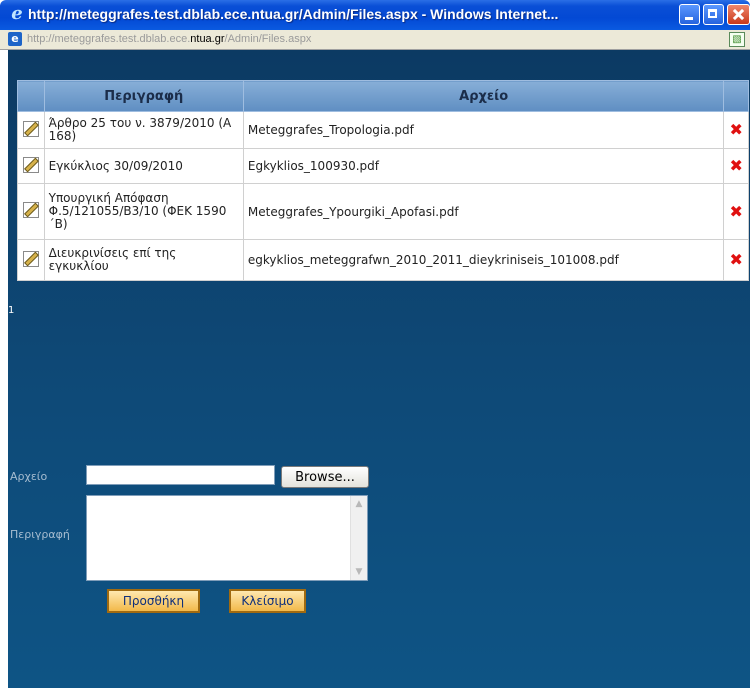 The image size is (750, 688). Describe the element at coordinates (358, 538) in the screenshot. I see `textarea-scrollbar: ▲ ▼` at that location.